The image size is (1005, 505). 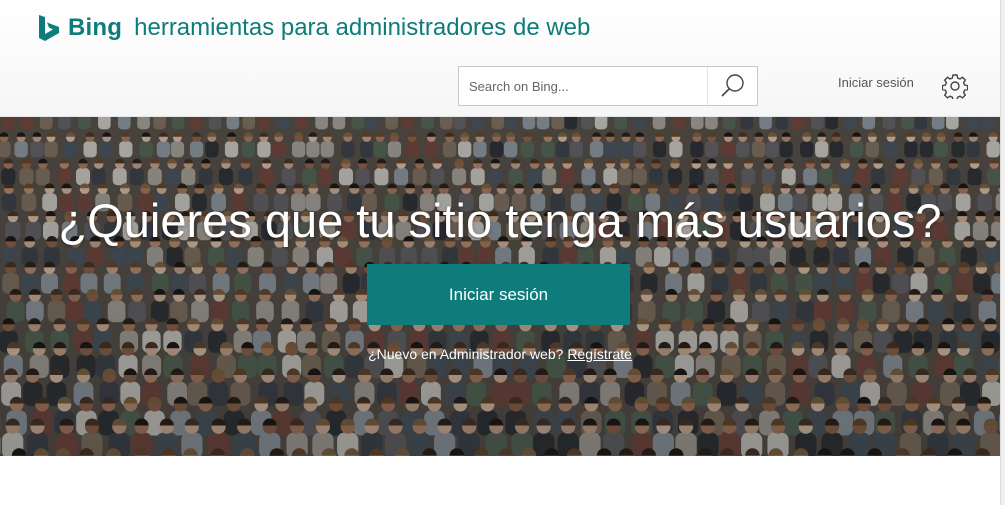 I want to click on gear-icon, so click(x=955, y=86).